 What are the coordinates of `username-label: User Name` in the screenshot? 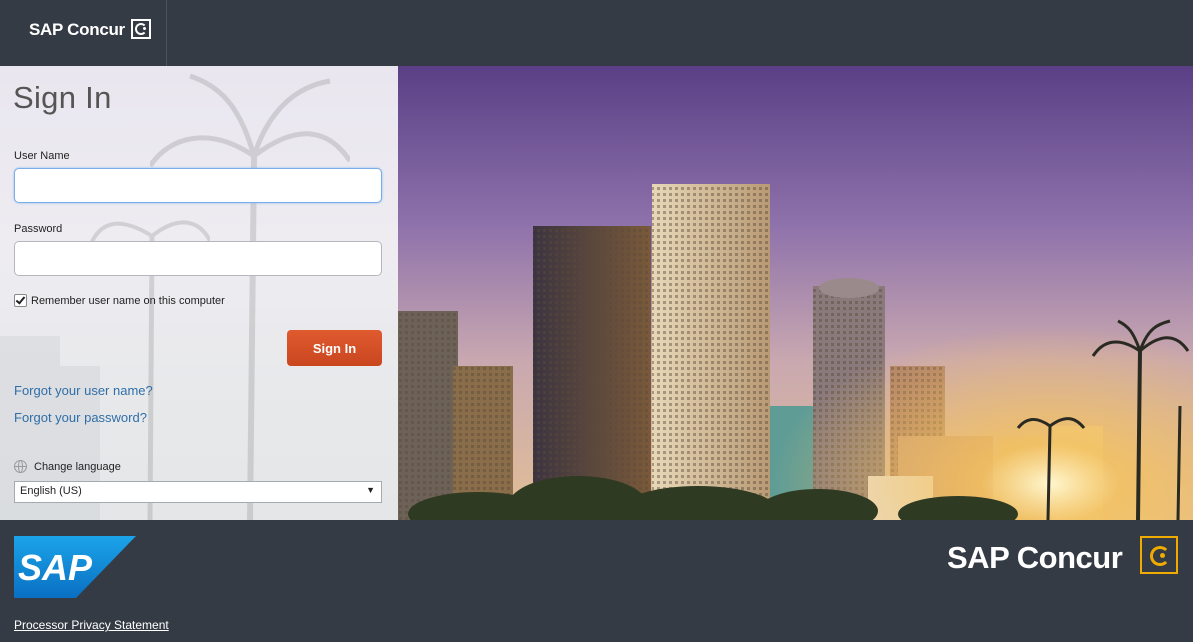 It's located at (42, 156).